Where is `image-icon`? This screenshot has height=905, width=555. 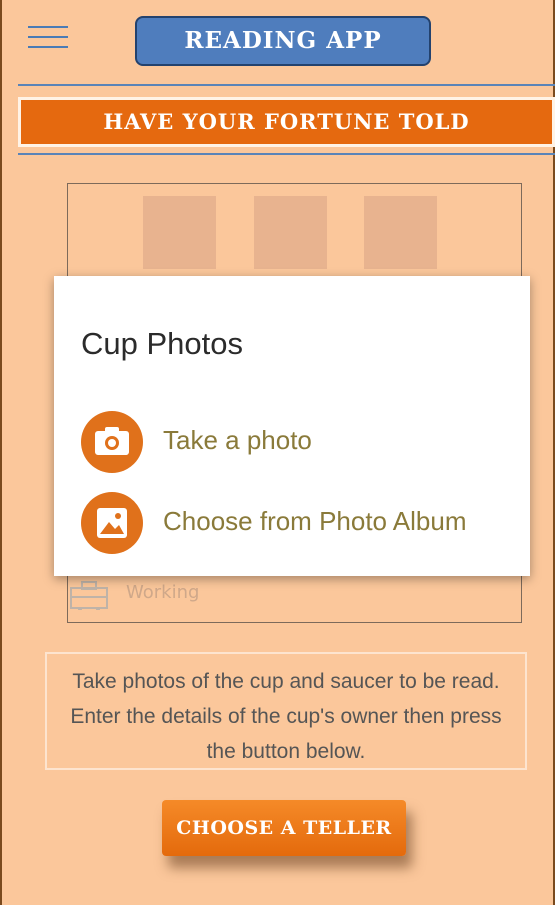 image-icon is located at coordinates (112, 523).